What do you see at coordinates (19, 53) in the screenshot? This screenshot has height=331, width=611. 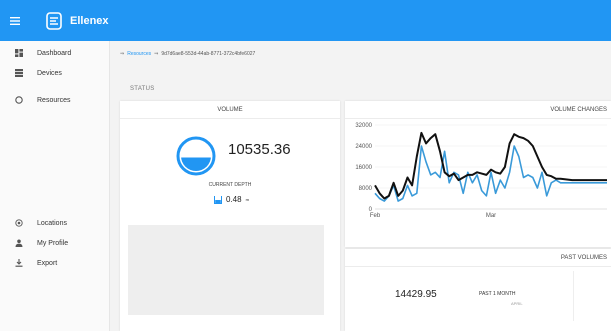 I see `dashboard-icon` at bounding box center [19, 53].